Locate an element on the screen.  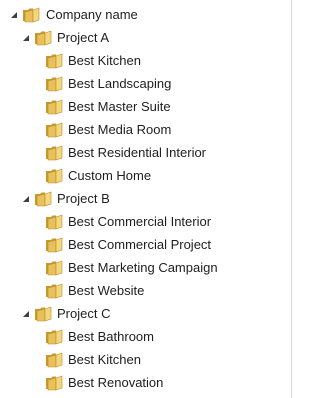
tree-node-label: Best Renovation is located at coordinates (116, 382).